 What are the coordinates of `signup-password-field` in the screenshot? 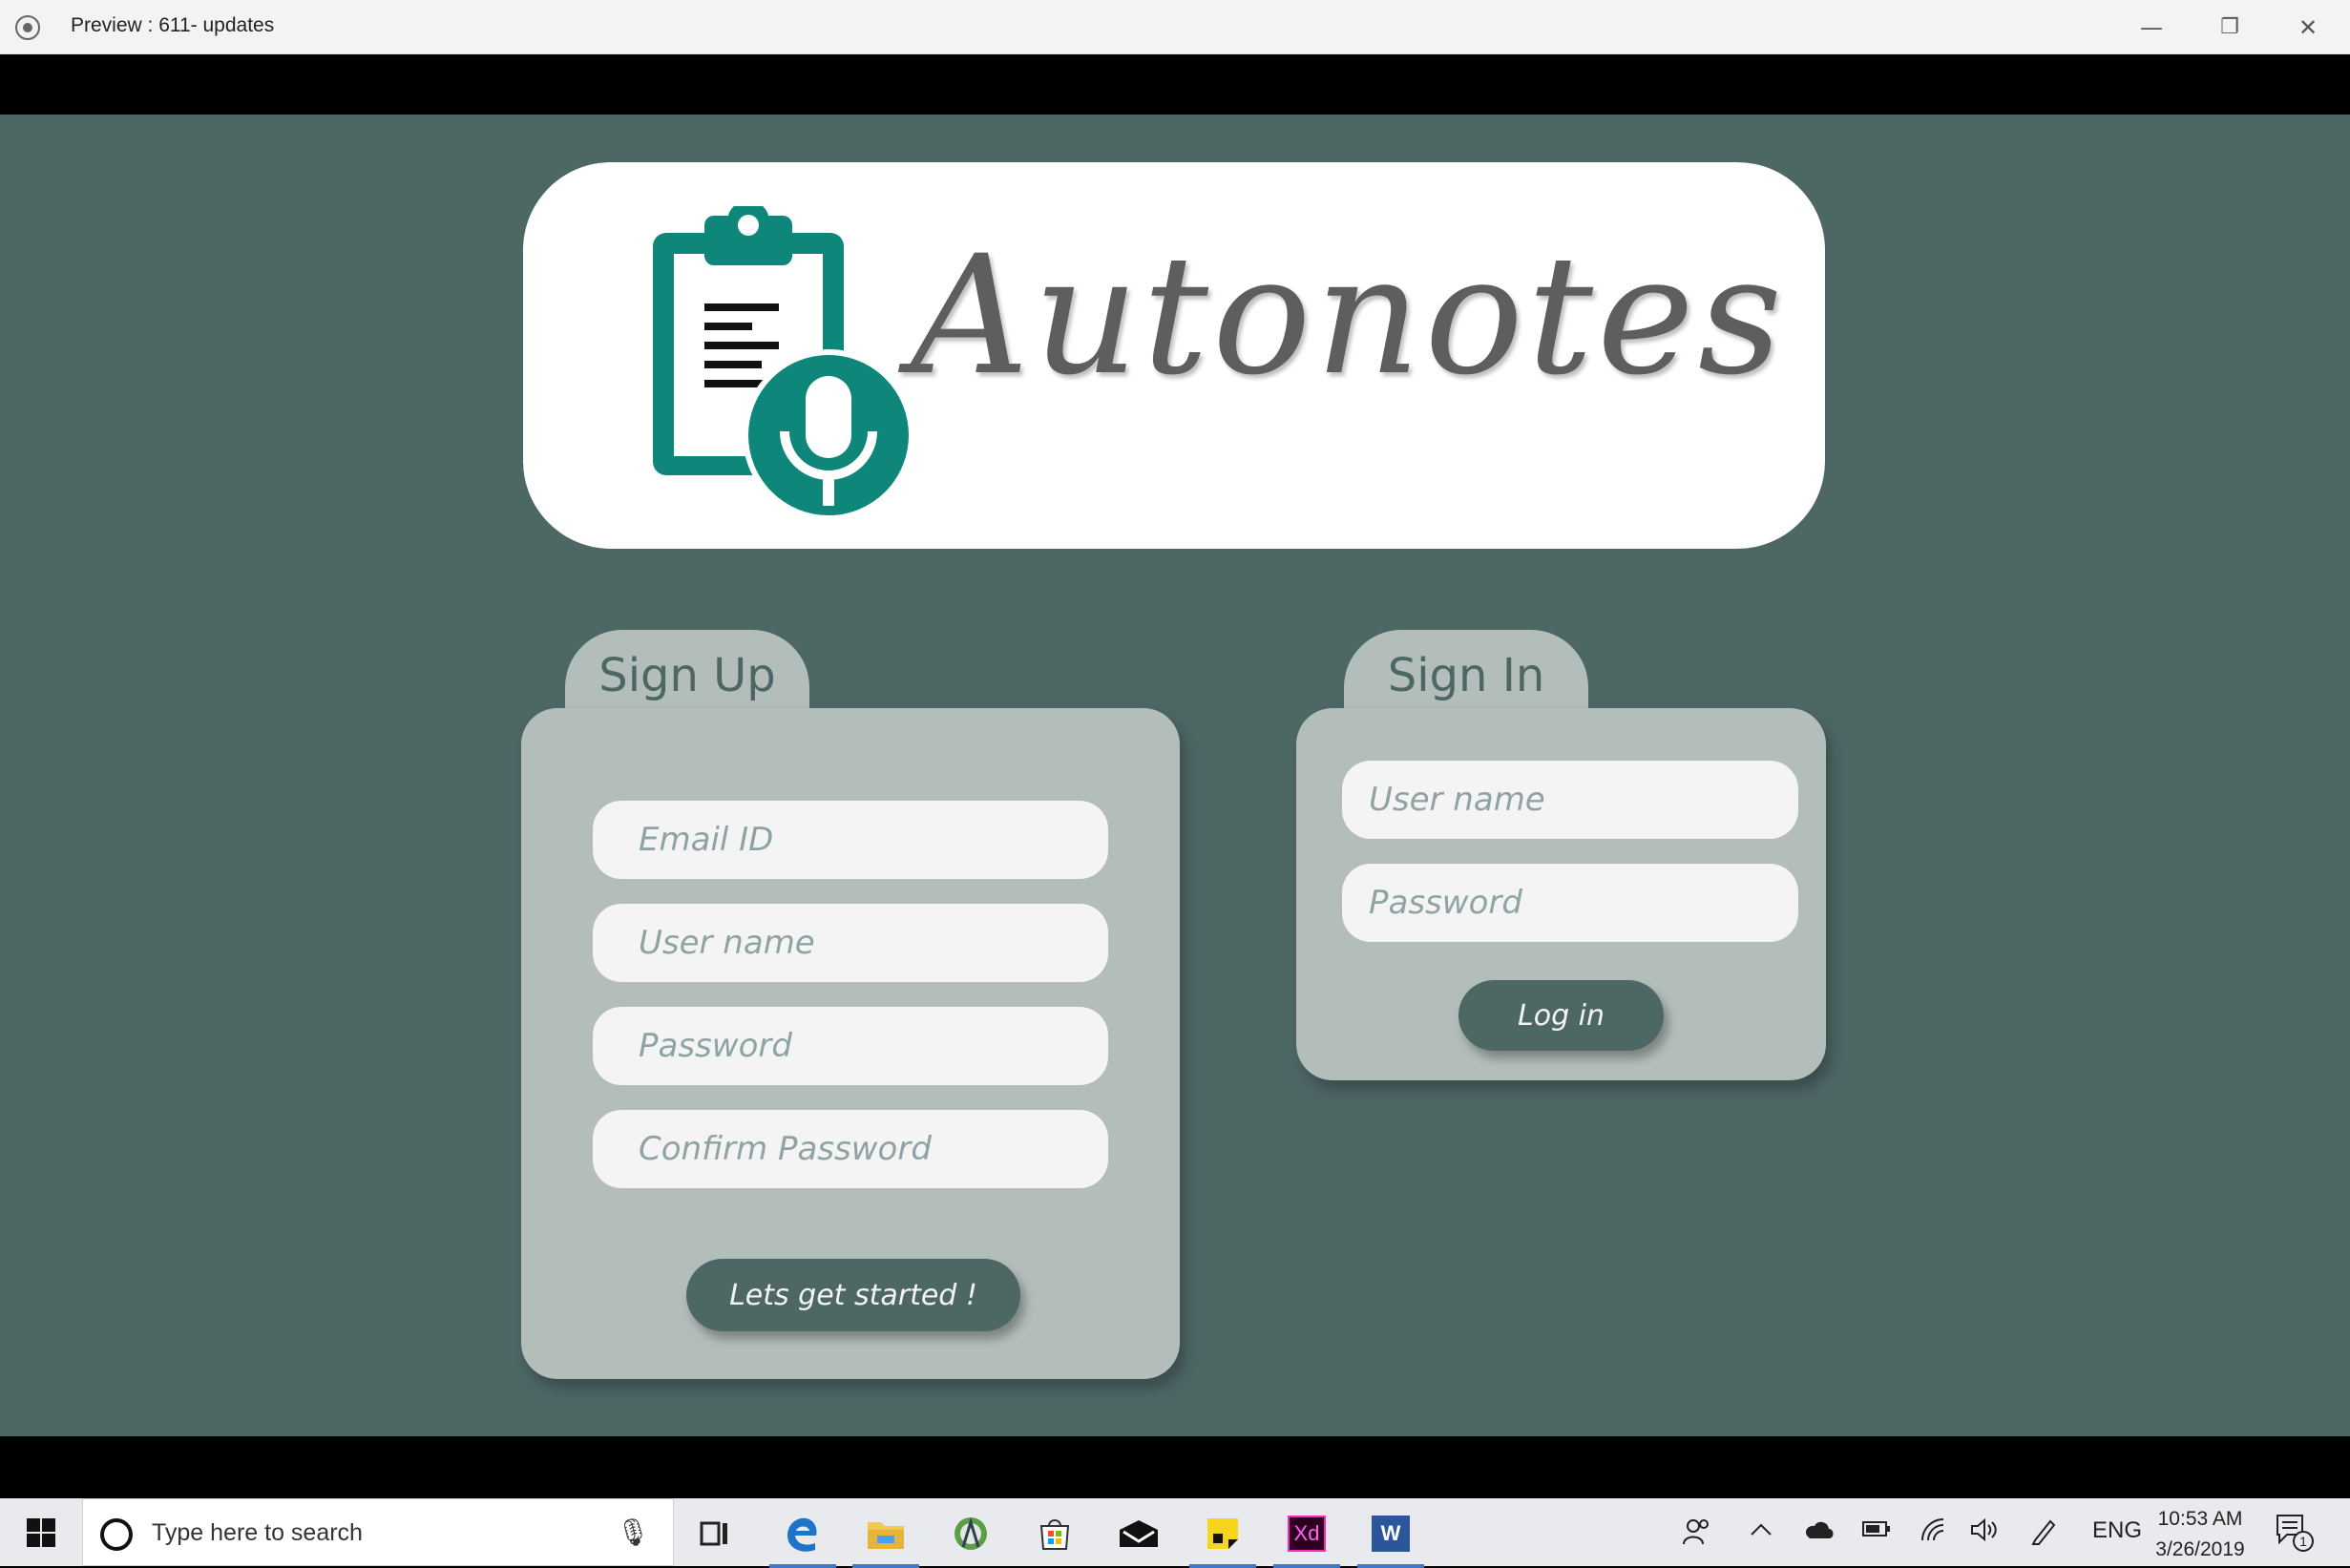 It's located at (850, 1046).